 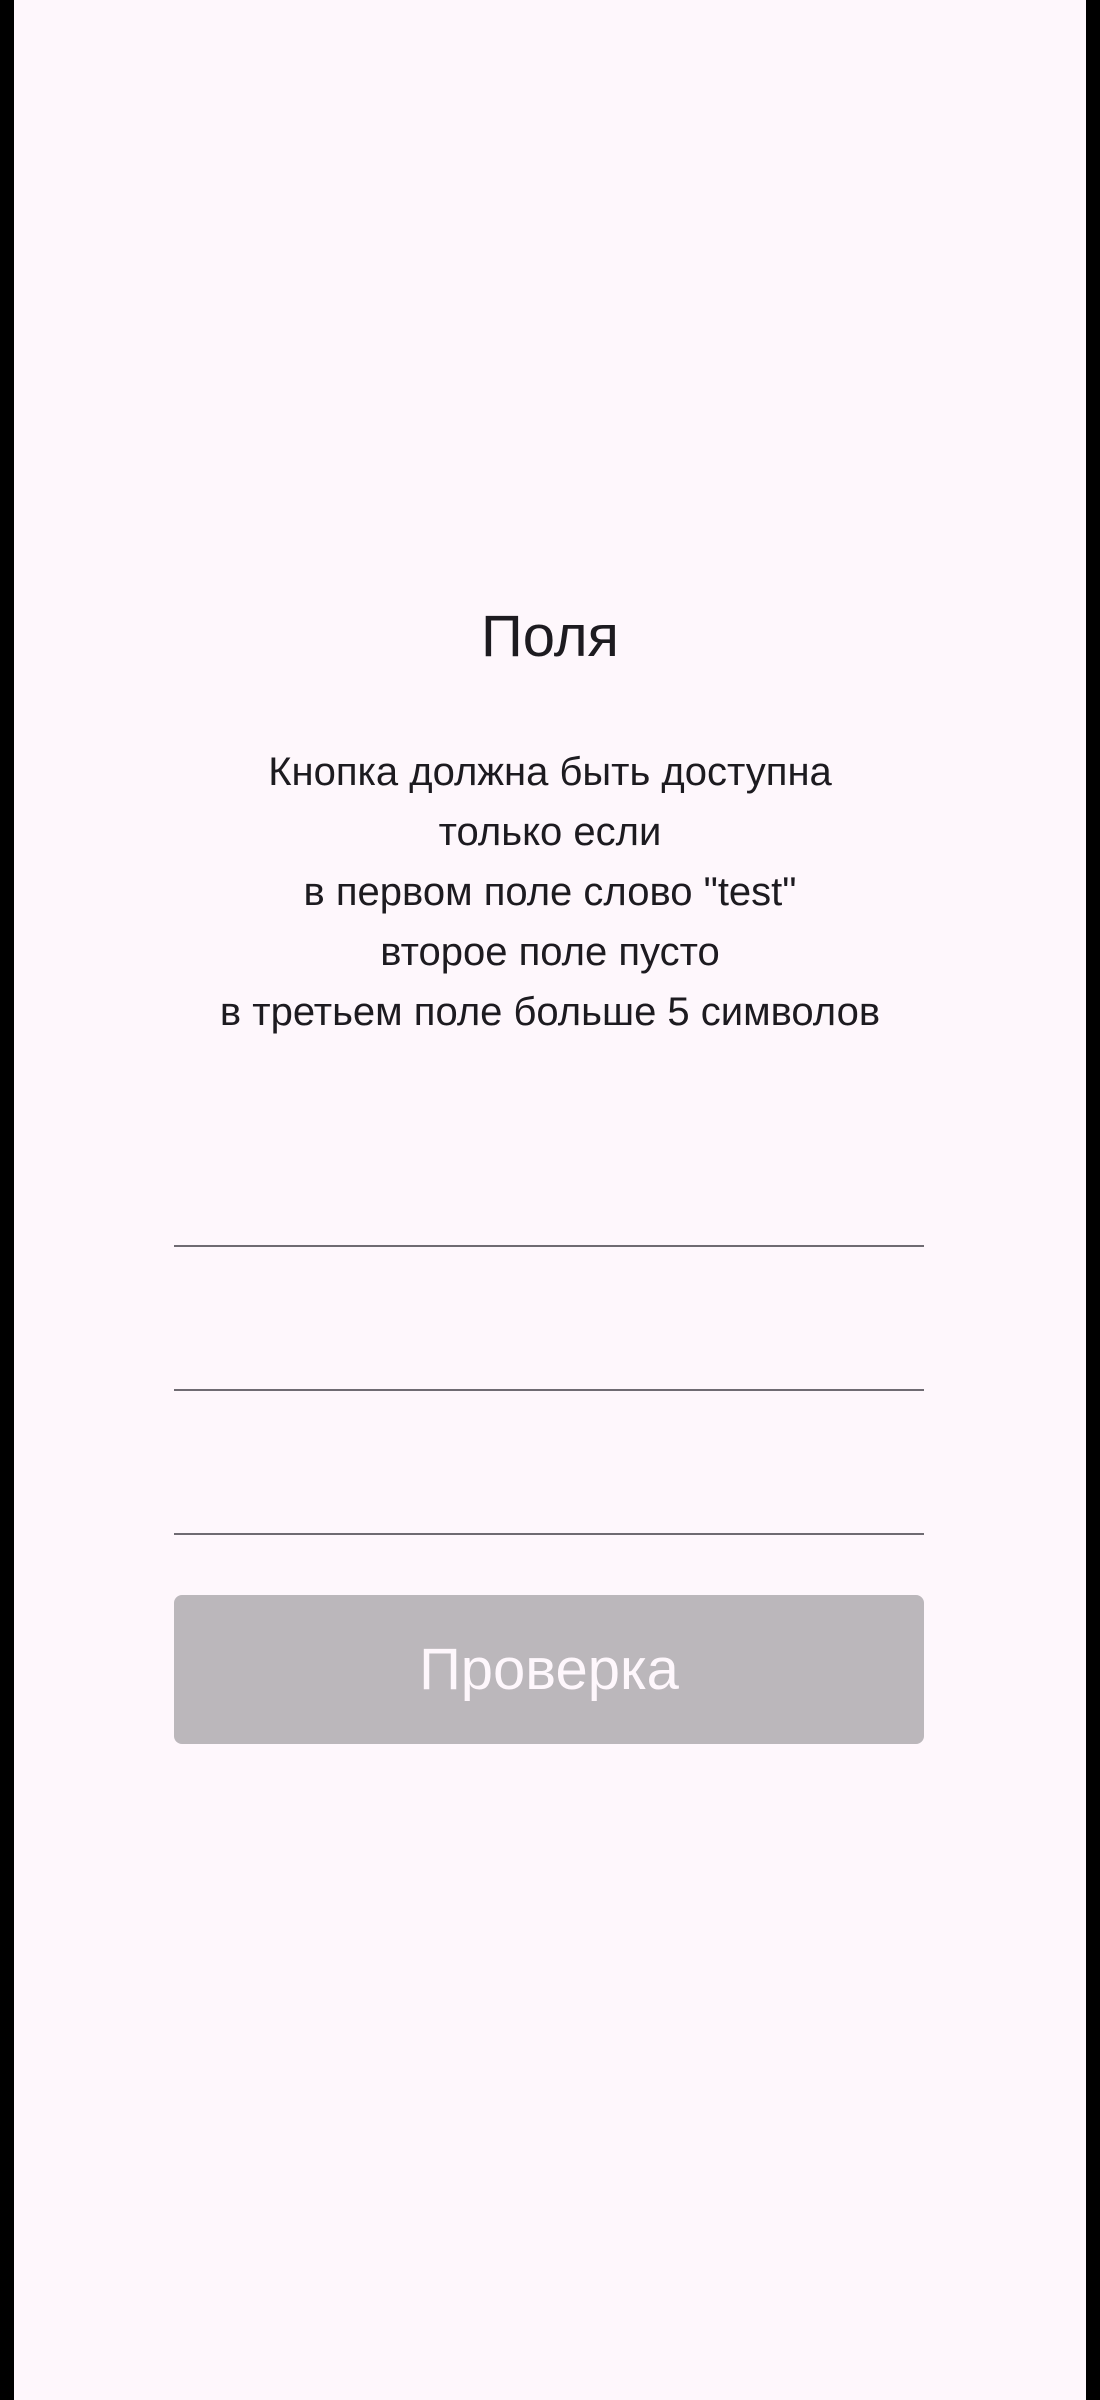 I want to click on instructions-line: второе поле пусто, so click(x=550, y=952).